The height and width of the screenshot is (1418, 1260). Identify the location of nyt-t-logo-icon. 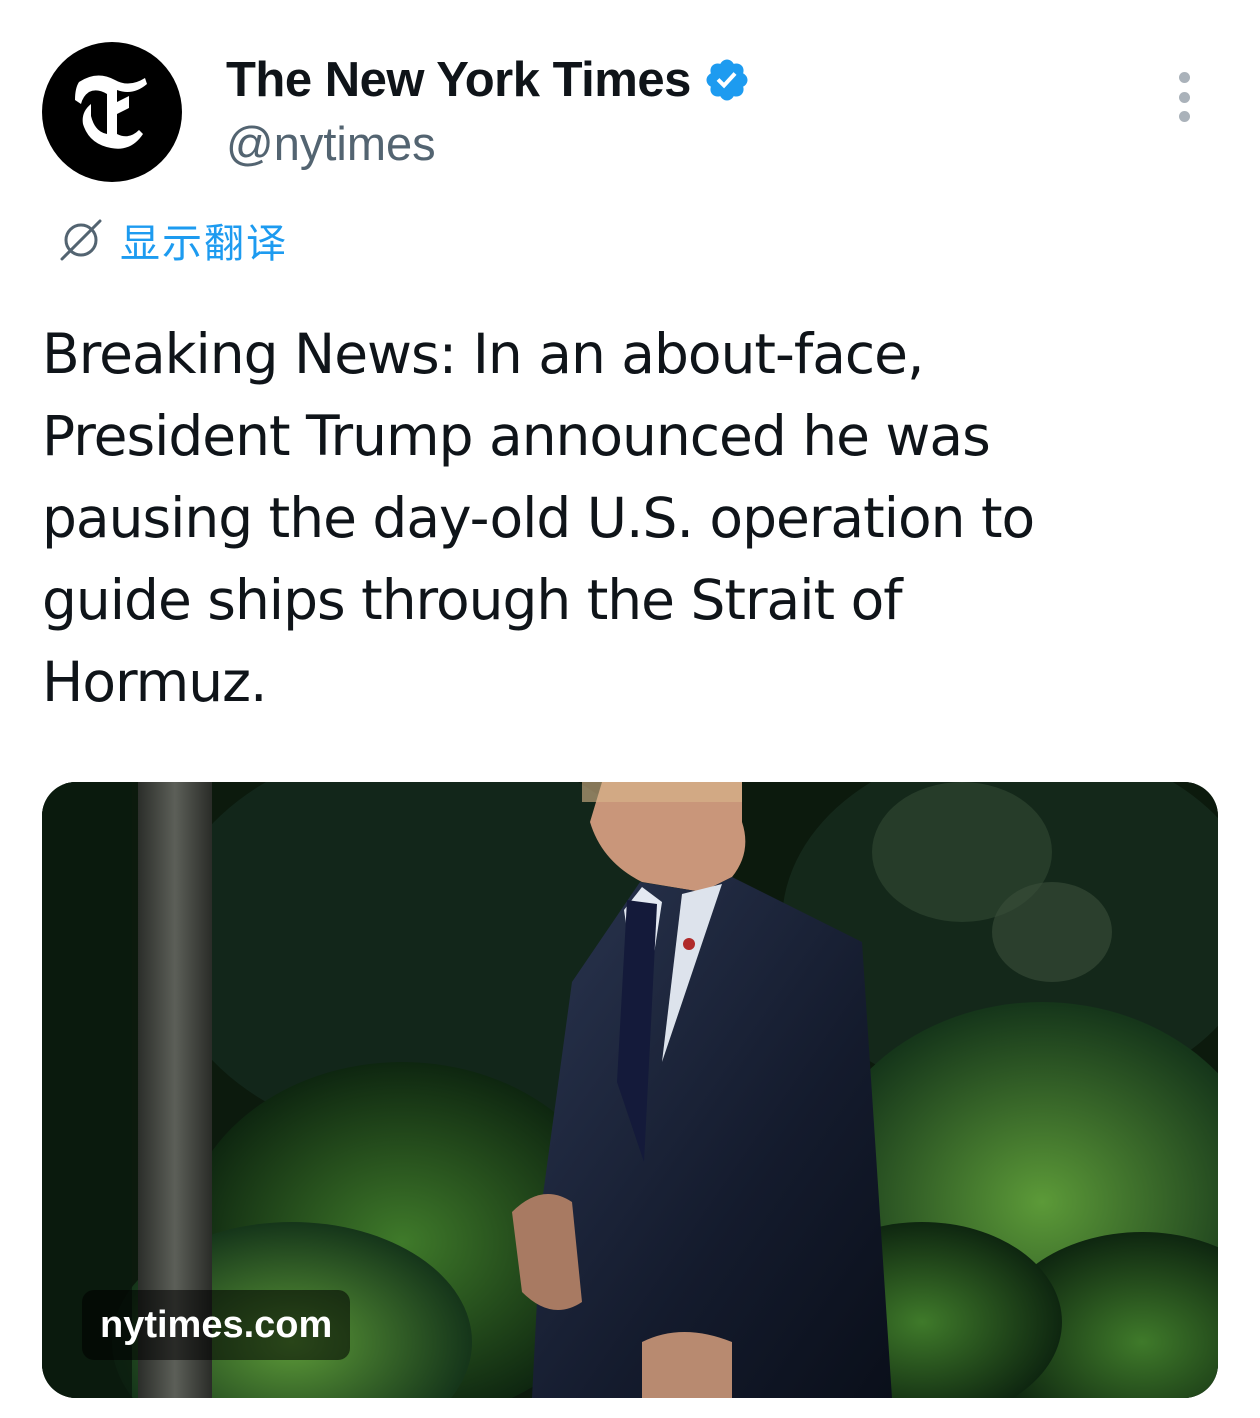
(111, 112).